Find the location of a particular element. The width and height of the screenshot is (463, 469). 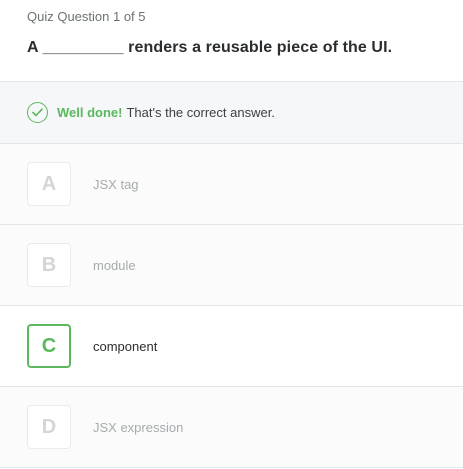

feedback-banner: Well done! That's the correct answer. is located at coordinates (231, 113).